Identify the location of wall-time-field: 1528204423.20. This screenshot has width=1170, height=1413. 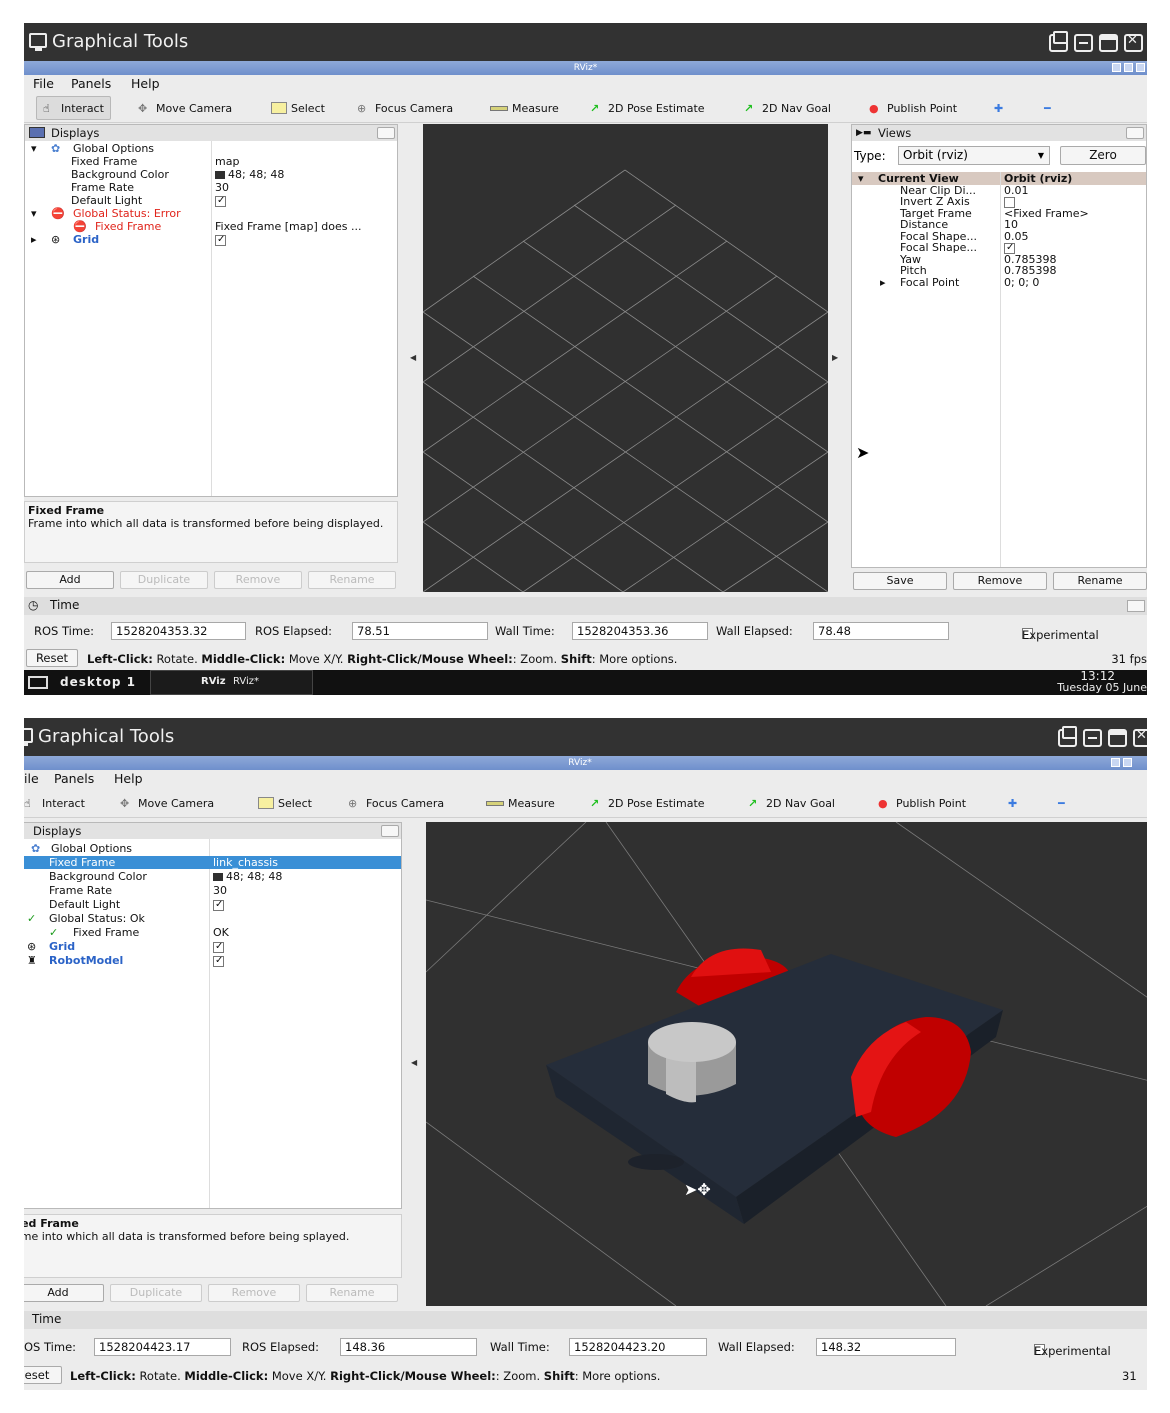
(638, 1347).